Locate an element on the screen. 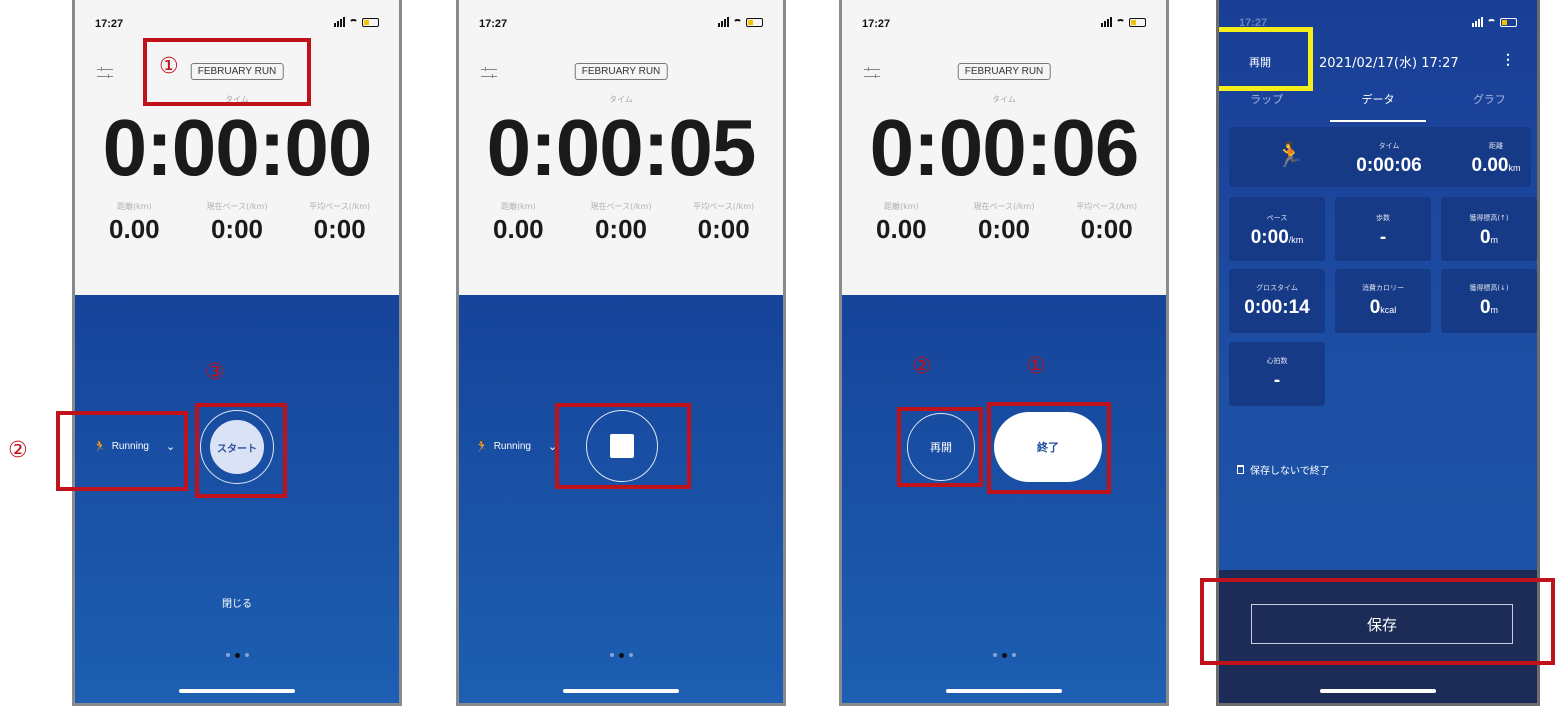 This screenshot has width=1555, height=706. elapsed-time: 0:00:00 is located at coordinates (237, 147).